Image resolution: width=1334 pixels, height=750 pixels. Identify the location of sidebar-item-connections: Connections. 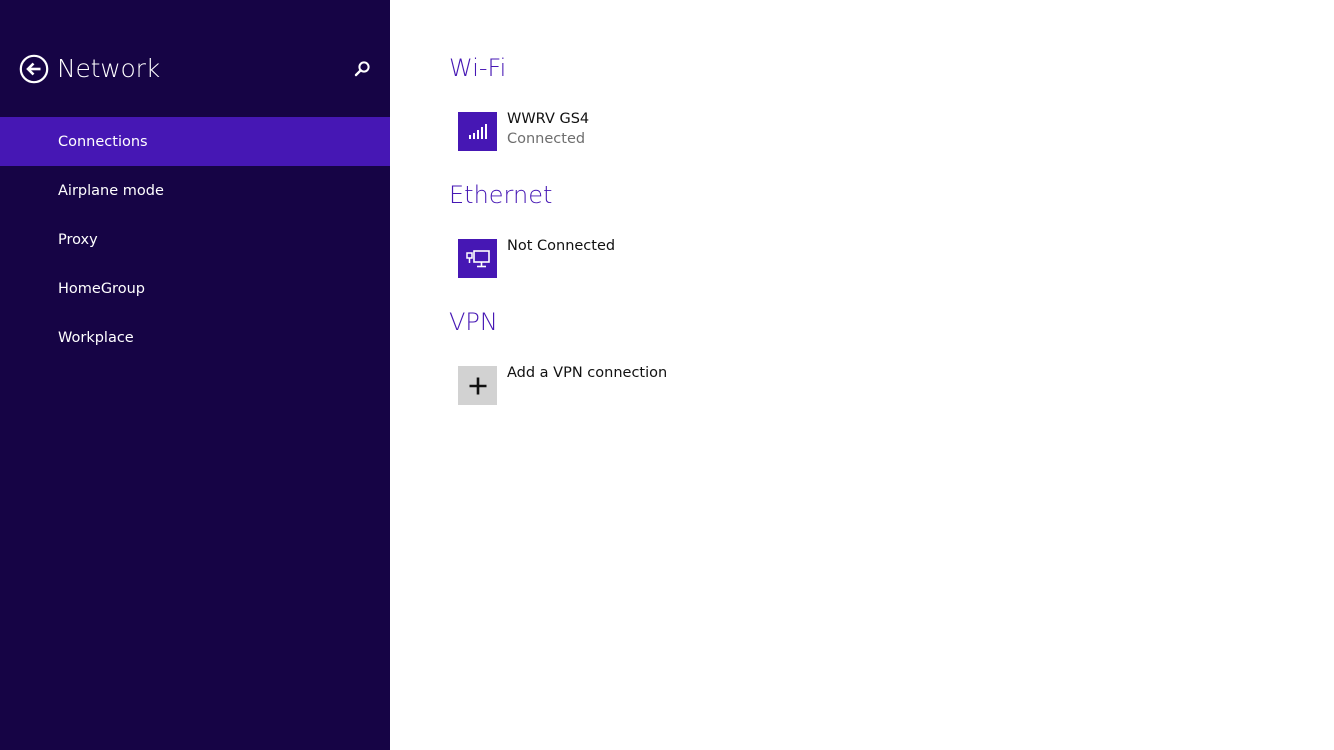
(195, 141).